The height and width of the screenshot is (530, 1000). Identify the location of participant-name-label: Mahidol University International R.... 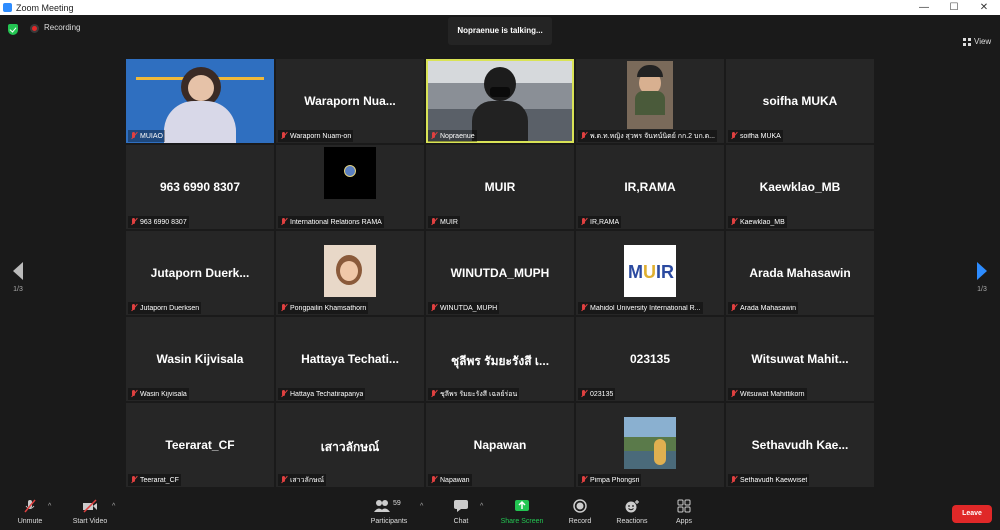
(645, 308).